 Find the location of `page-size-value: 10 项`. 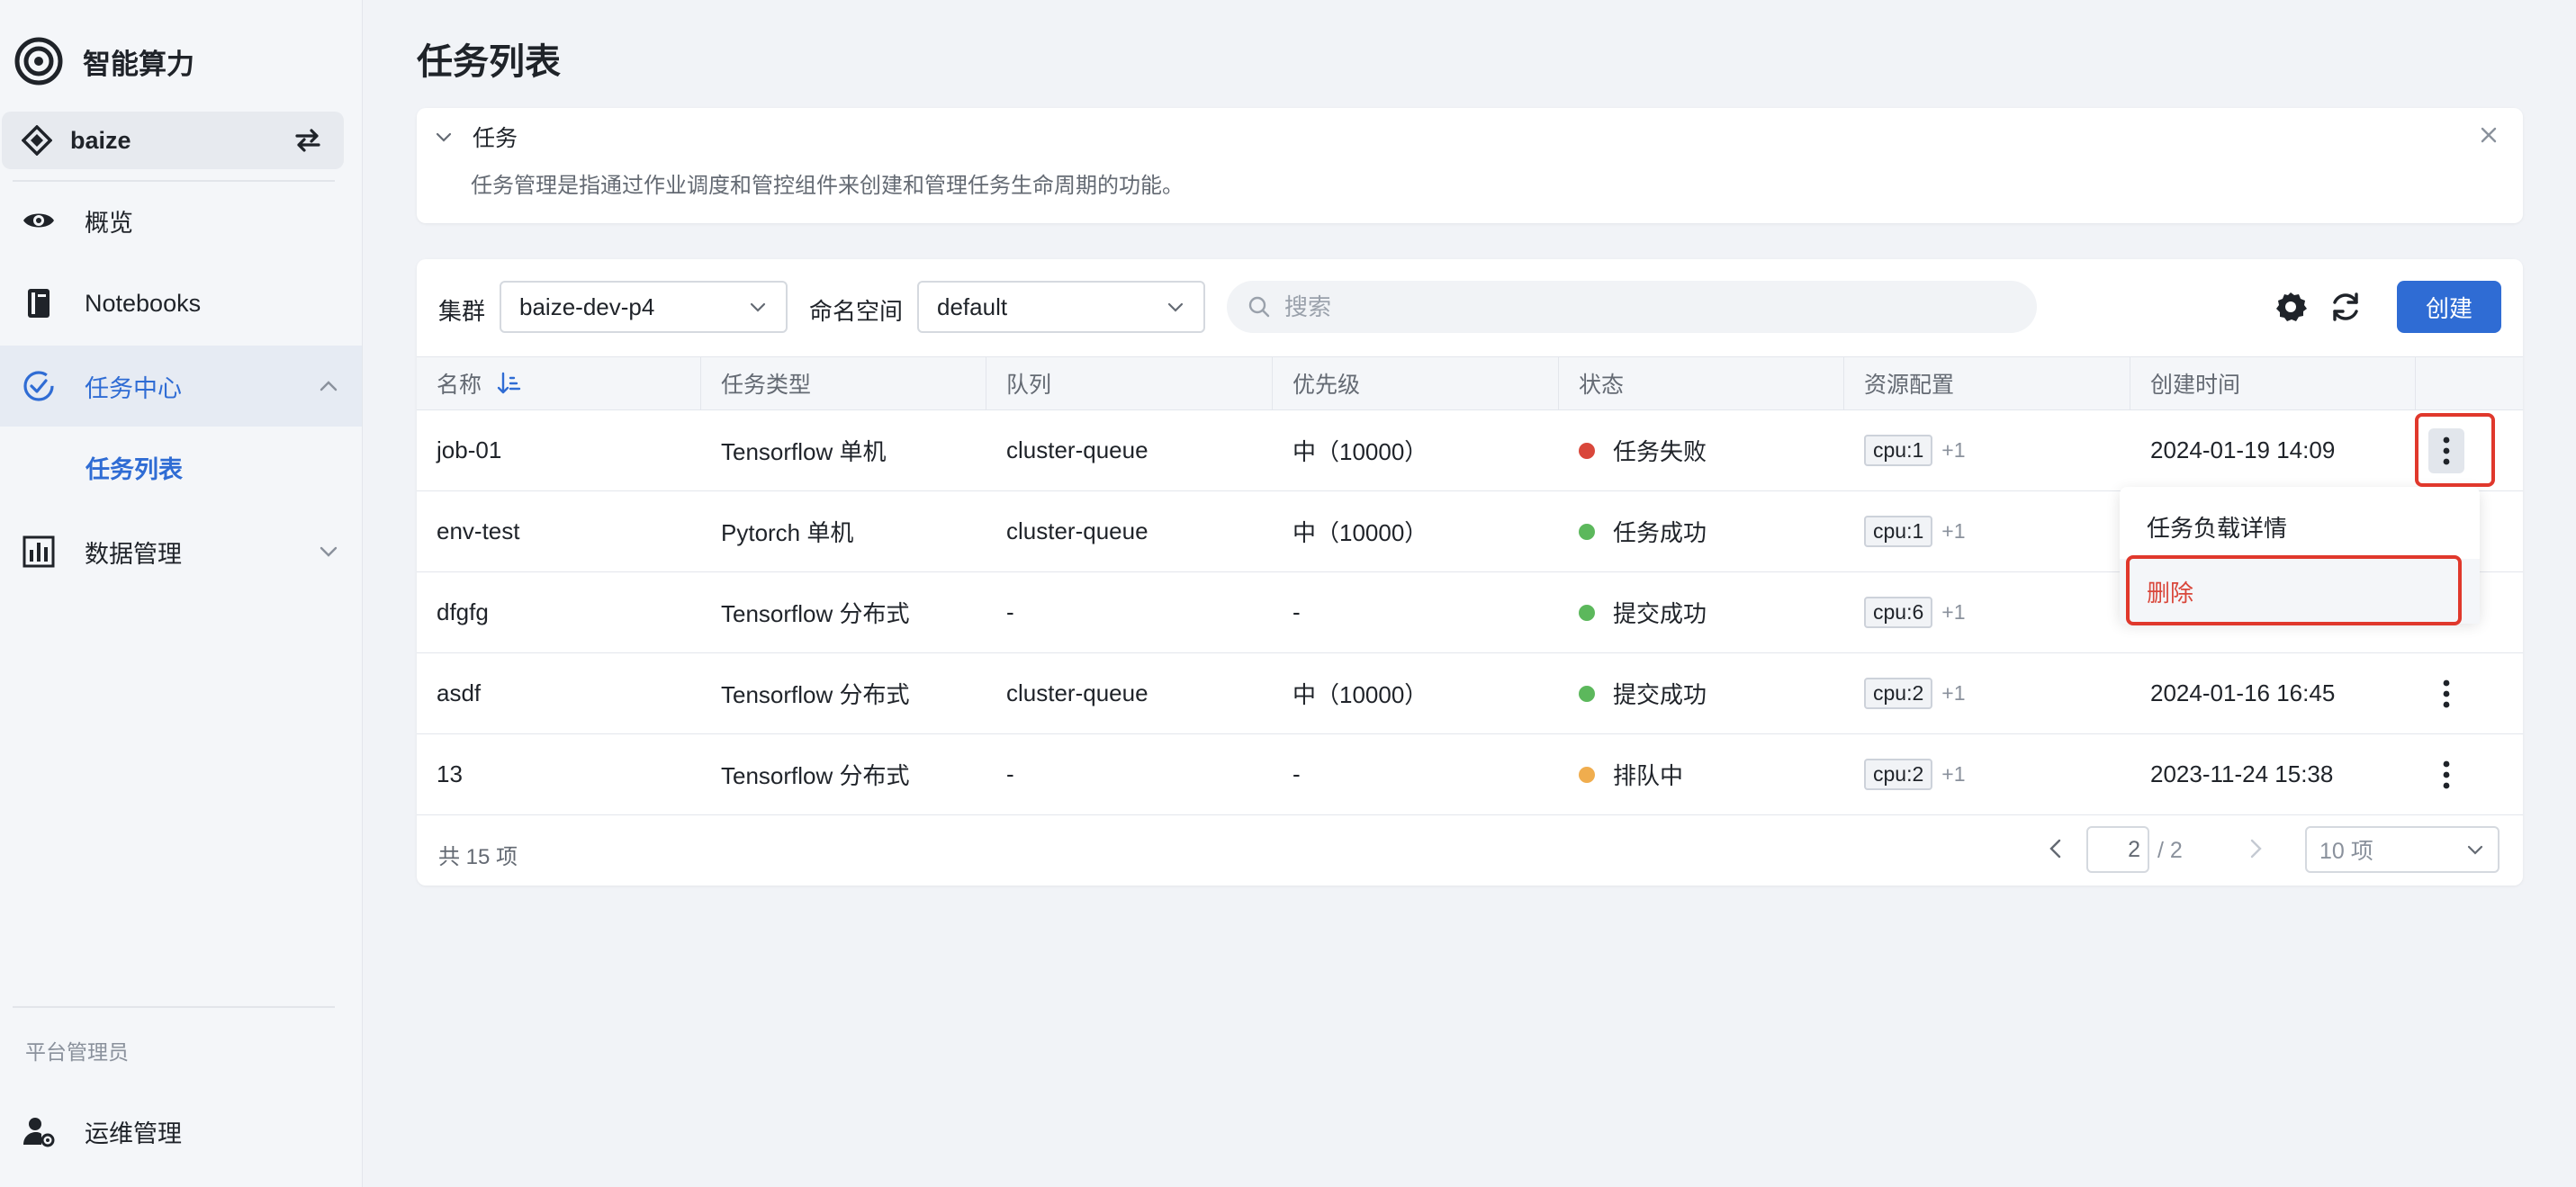

page-size-value: 10 项 is located at coordinates (2346, 851).